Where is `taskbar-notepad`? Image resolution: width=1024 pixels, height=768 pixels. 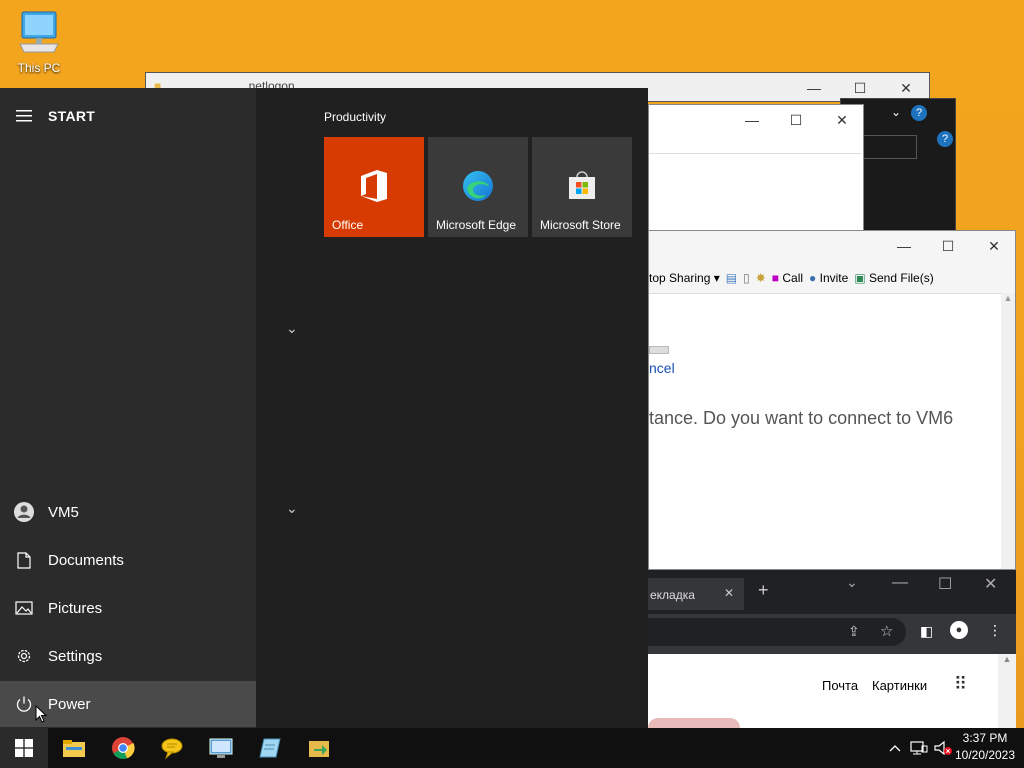 taskbar-notepad is located at coordinates (270, 748).